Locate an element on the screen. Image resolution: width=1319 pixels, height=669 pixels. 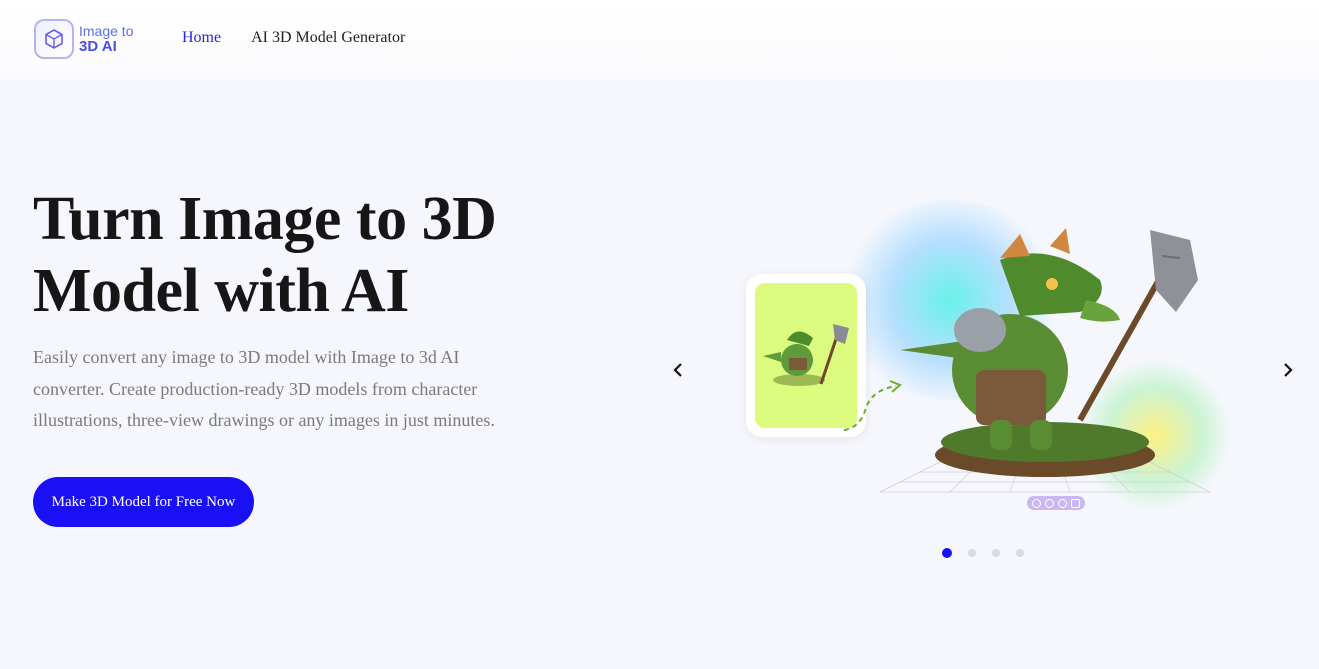
carousel-next-button is located at coordinates (1288, 370).